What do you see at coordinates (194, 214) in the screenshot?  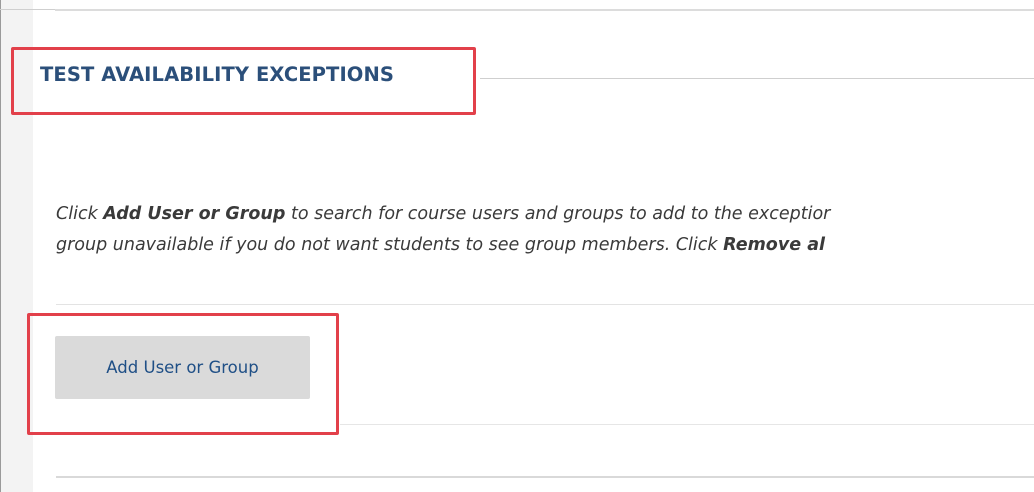 I see `instructions-line1-bold: Add User or Group` at bounding box center [194, 214].